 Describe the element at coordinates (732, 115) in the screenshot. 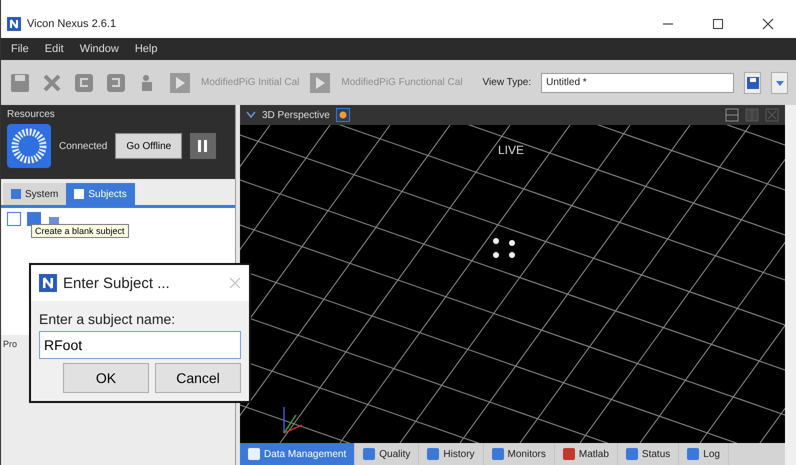

I see `split-horizontal-icon` at that location.